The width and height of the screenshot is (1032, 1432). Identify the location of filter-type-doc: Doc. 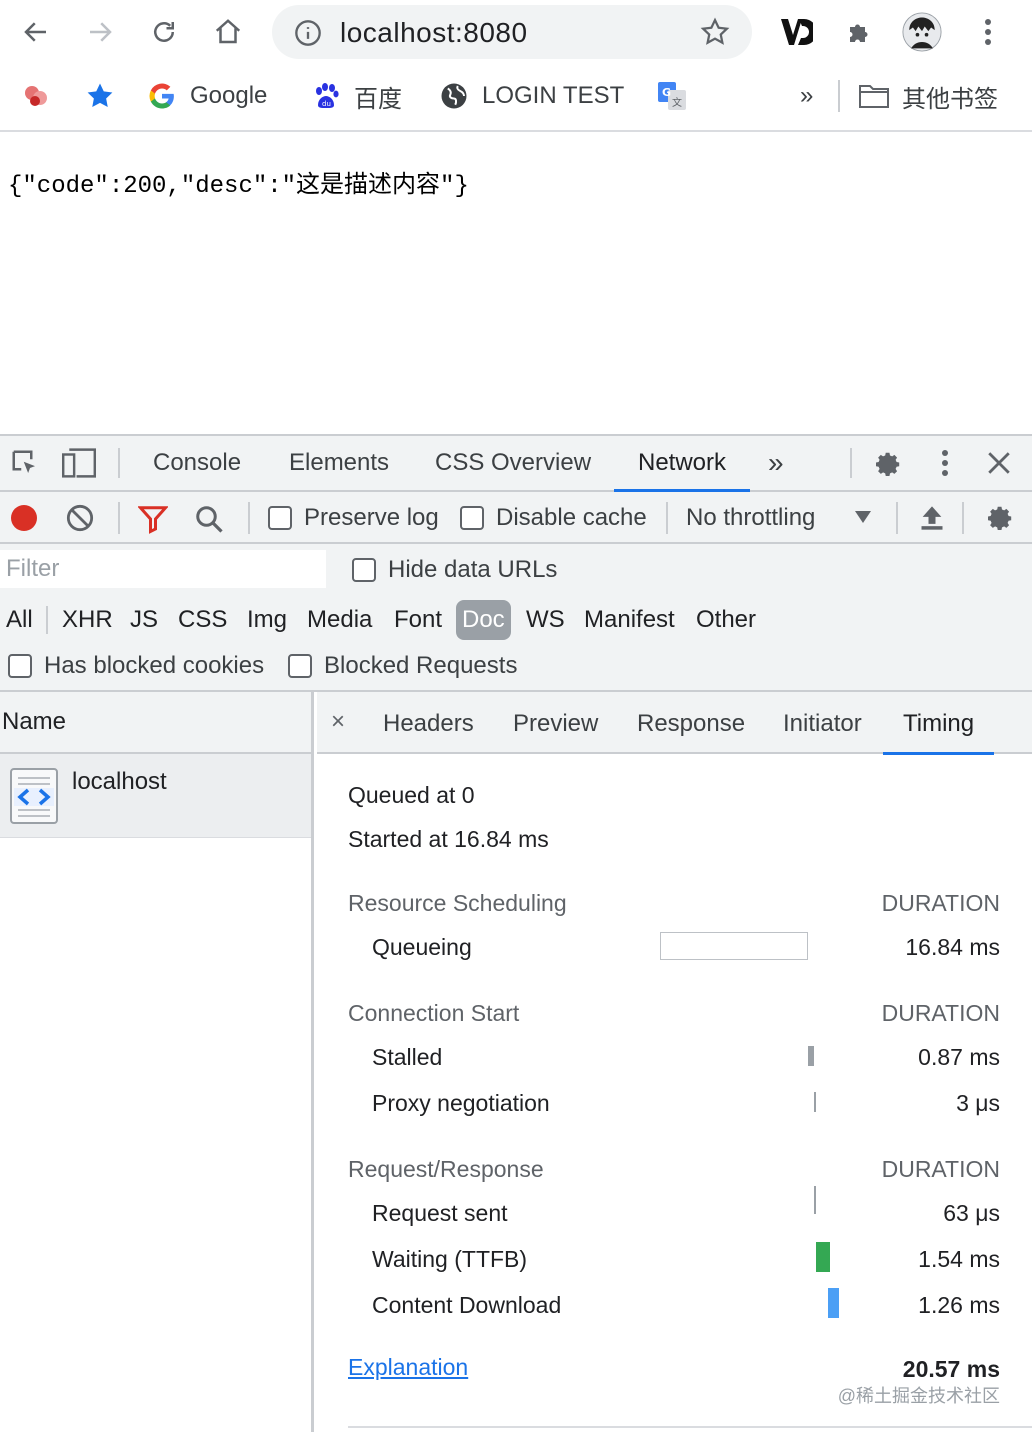
(483, 620).